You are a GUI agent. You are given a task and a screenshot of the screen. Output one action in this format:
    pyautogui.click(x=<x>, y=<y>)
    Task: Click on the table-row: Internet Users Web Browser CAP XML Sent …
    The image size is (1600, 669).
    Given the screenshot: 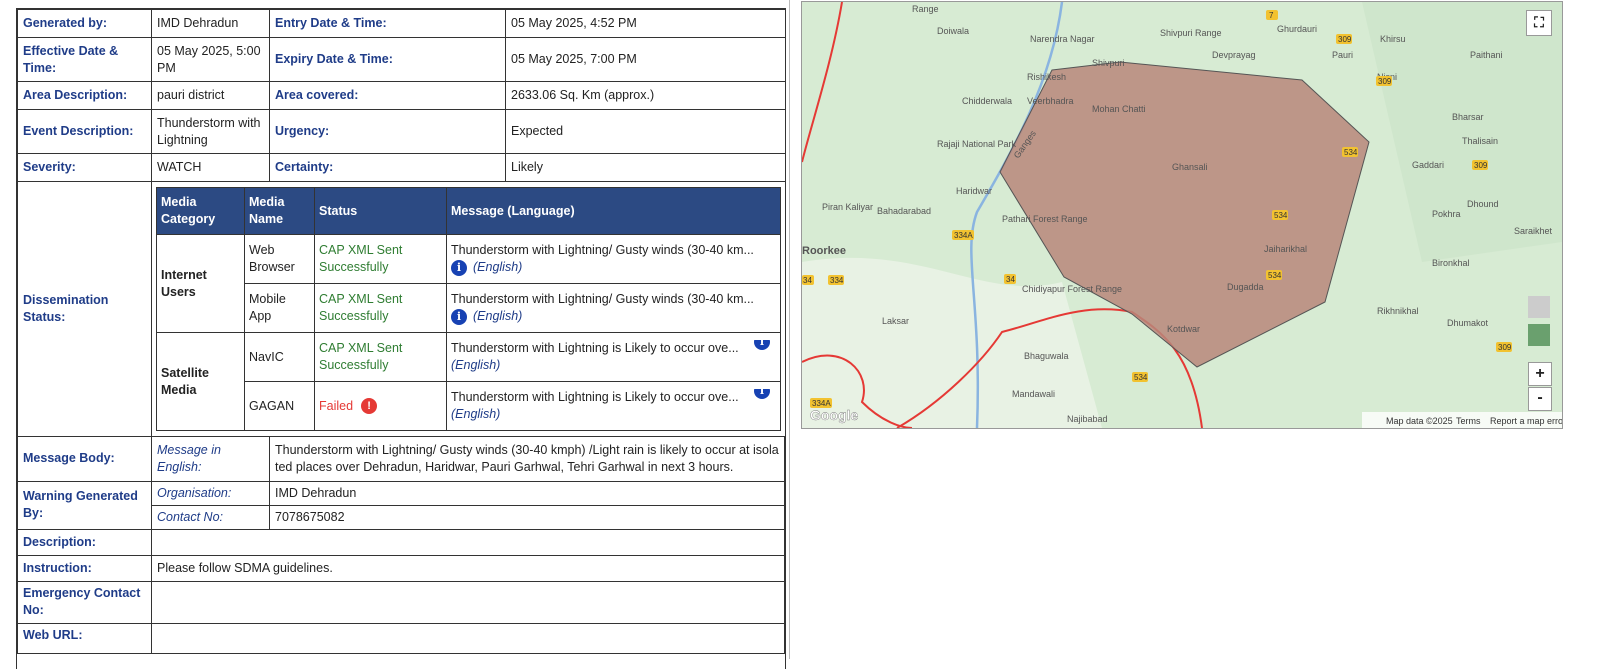 What is the action you would take?
    pyautogui.click(x=468, y=283)
    